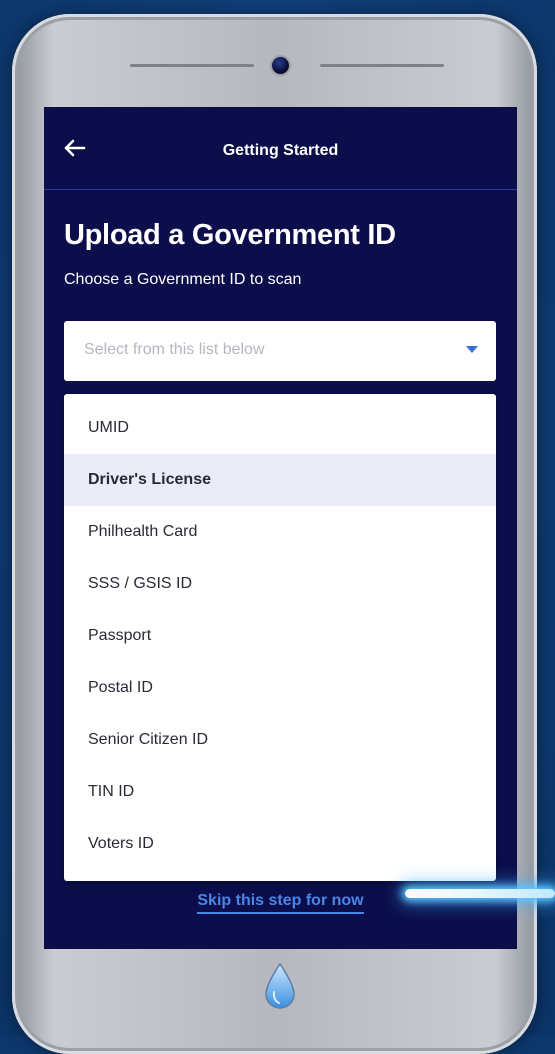  I want to click on dropdown-option: Driver's License, so click(280, 480).